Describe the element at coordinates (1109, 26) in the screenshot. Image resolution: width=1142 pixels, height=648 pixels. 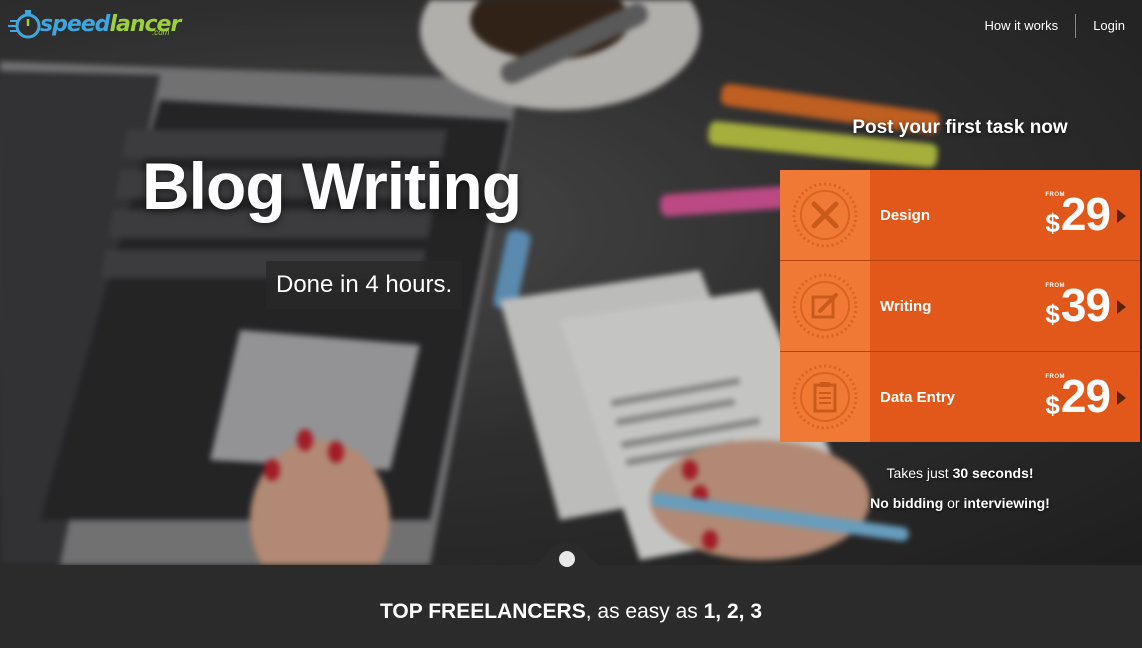
I see `nav-login-link: Login` at that location.